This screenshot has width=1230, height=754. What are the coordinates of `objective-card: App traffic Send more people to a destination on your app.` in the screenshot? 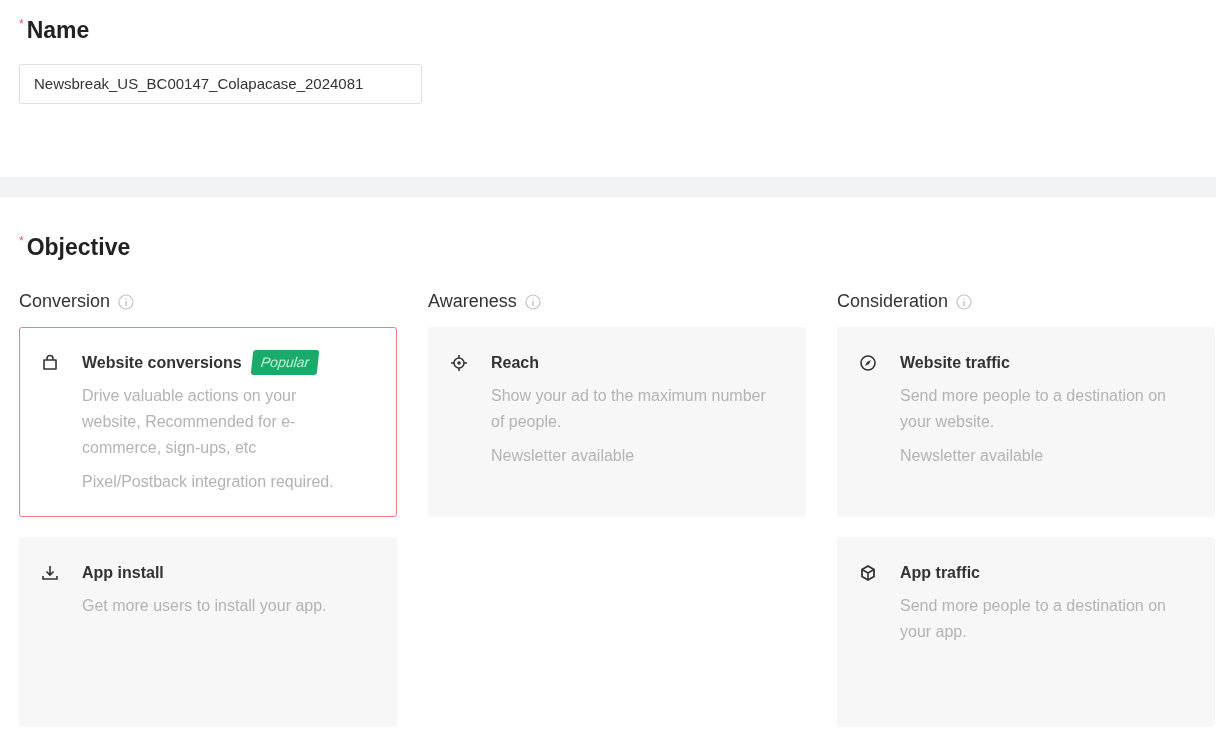 It's located at (1026, 631).